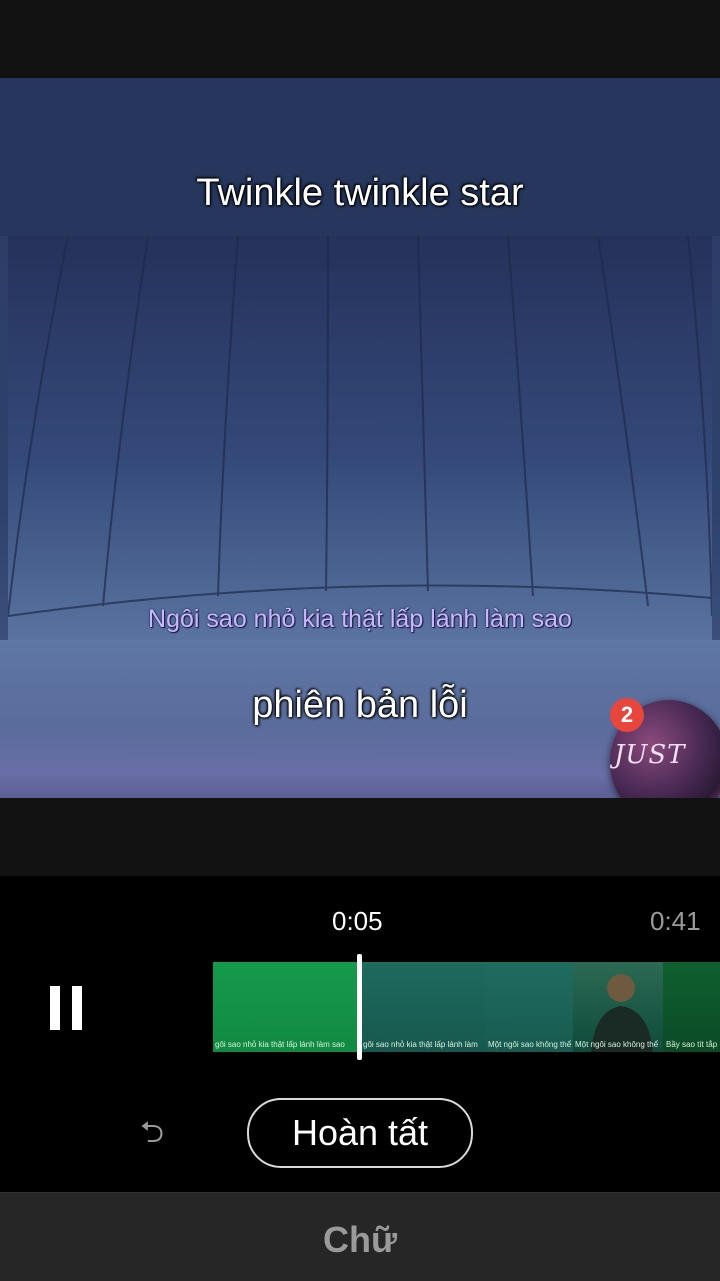 This screenshot has width=720, height=1281. Describe the element at coordinates (420, 1044) in the screenshot. I see `segment-caption: gôi sao nhỏ kia thật lấp lánh làm` at that location.